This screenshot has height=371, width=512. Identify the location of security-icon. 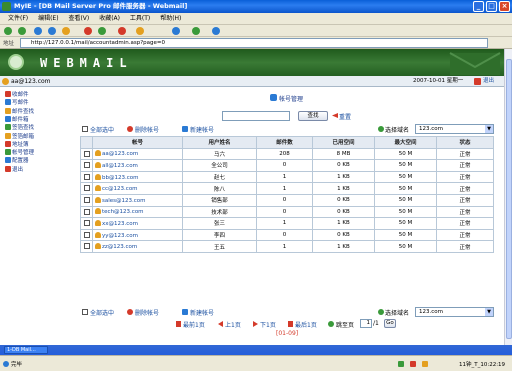
(413, 364).